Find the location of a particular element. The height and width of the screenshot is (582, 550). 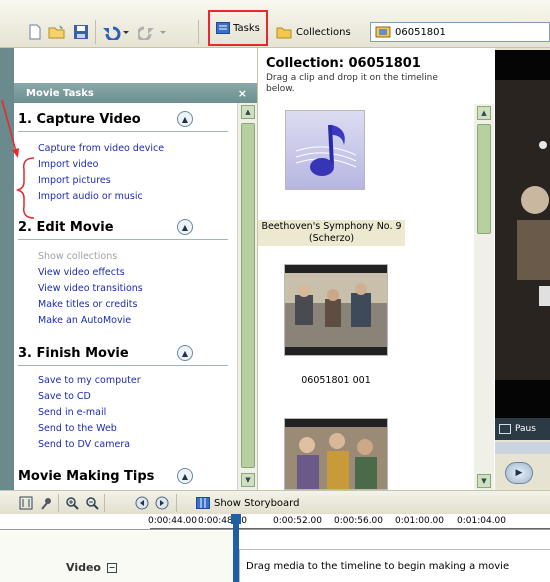

save-project-button is located at coordinates (81, 32).